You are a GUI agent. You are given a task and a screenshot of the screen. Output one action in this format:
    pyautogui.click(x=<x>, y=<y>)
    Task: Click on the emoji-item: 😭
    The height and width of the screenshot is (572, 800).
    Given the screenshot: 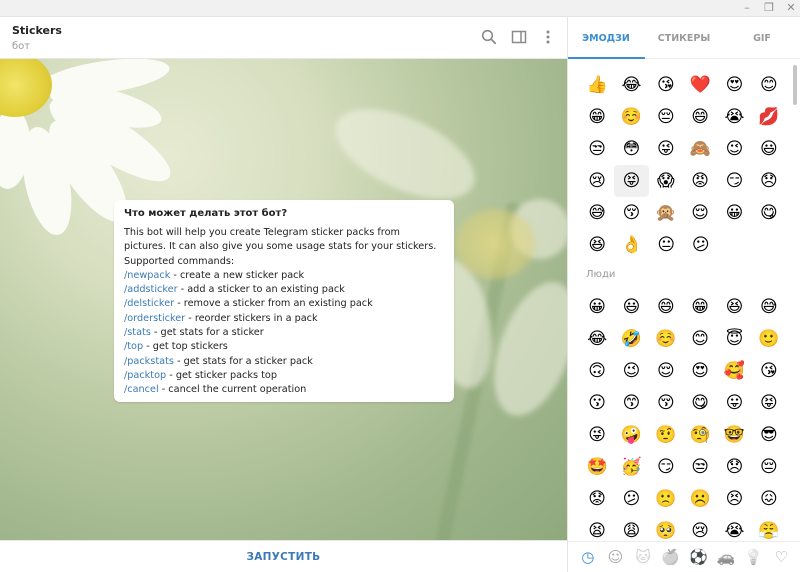 What is the action you would take?
    pyautogui.click(x=734, y=117)
    